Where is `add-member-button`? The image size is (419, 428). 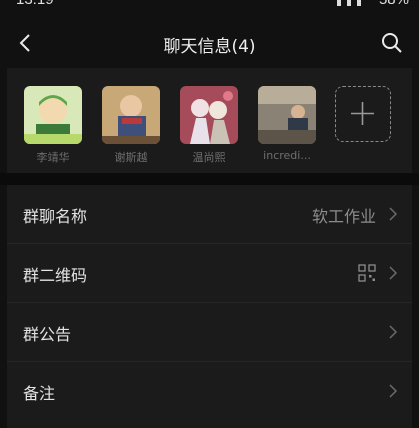
add-member-button is located at coordinates (363, 114).